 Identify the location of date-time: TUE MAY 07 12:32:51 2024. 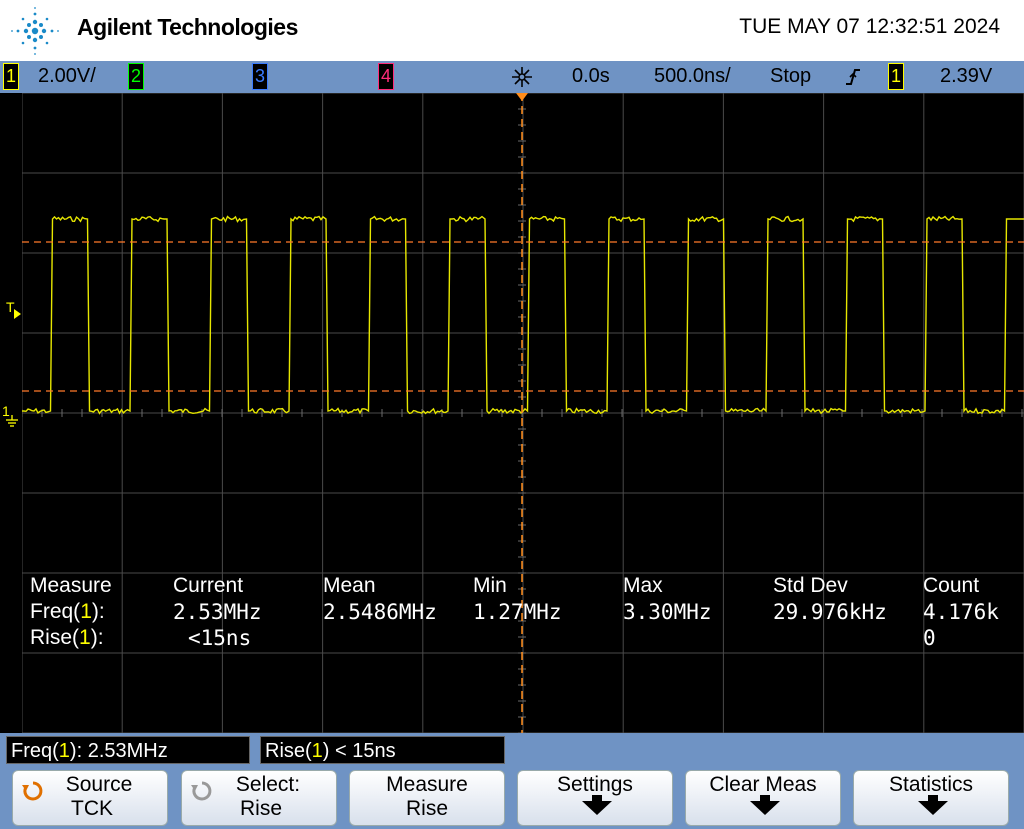
(869, 26).